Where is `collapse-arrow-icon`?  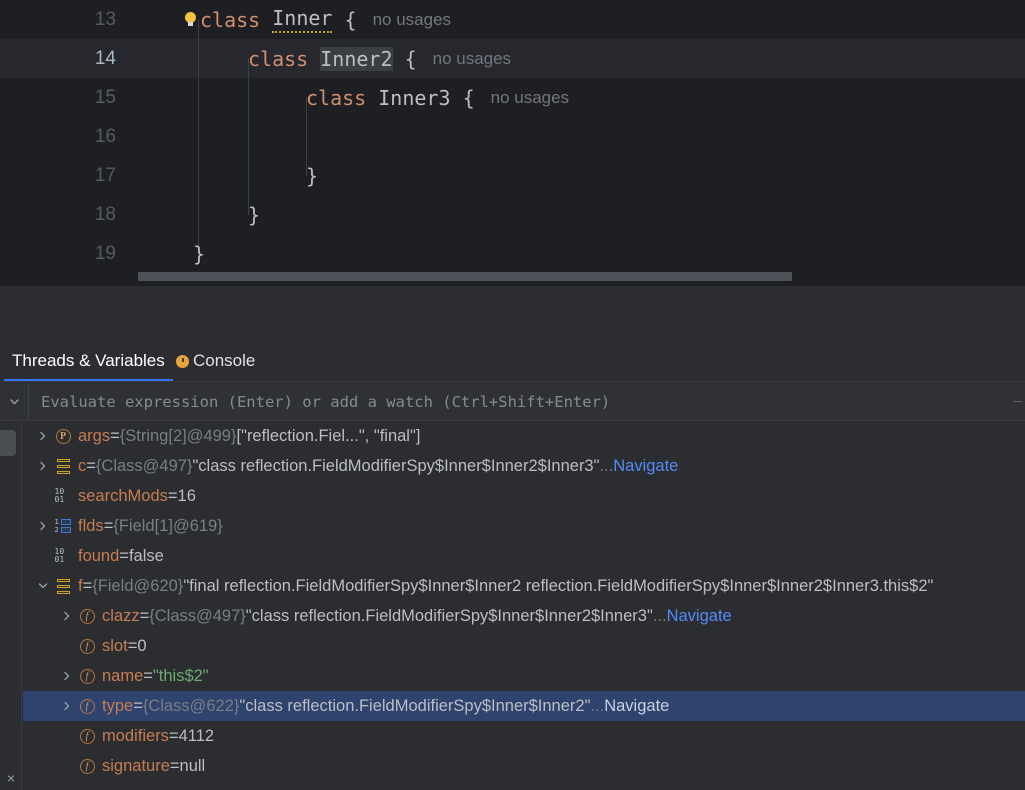 collapse-arrow-icon is located at coordinates (43, 586).